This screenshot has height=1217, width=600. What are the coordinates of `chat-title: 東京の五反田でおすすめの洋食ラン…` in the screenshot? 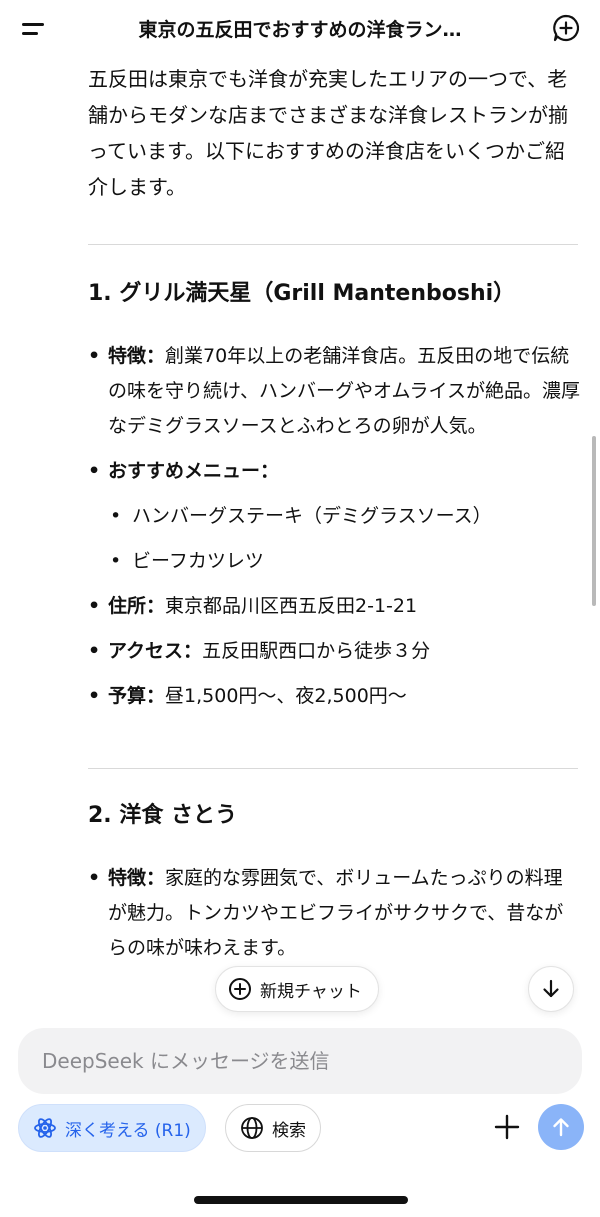 It's located at (300, 28).